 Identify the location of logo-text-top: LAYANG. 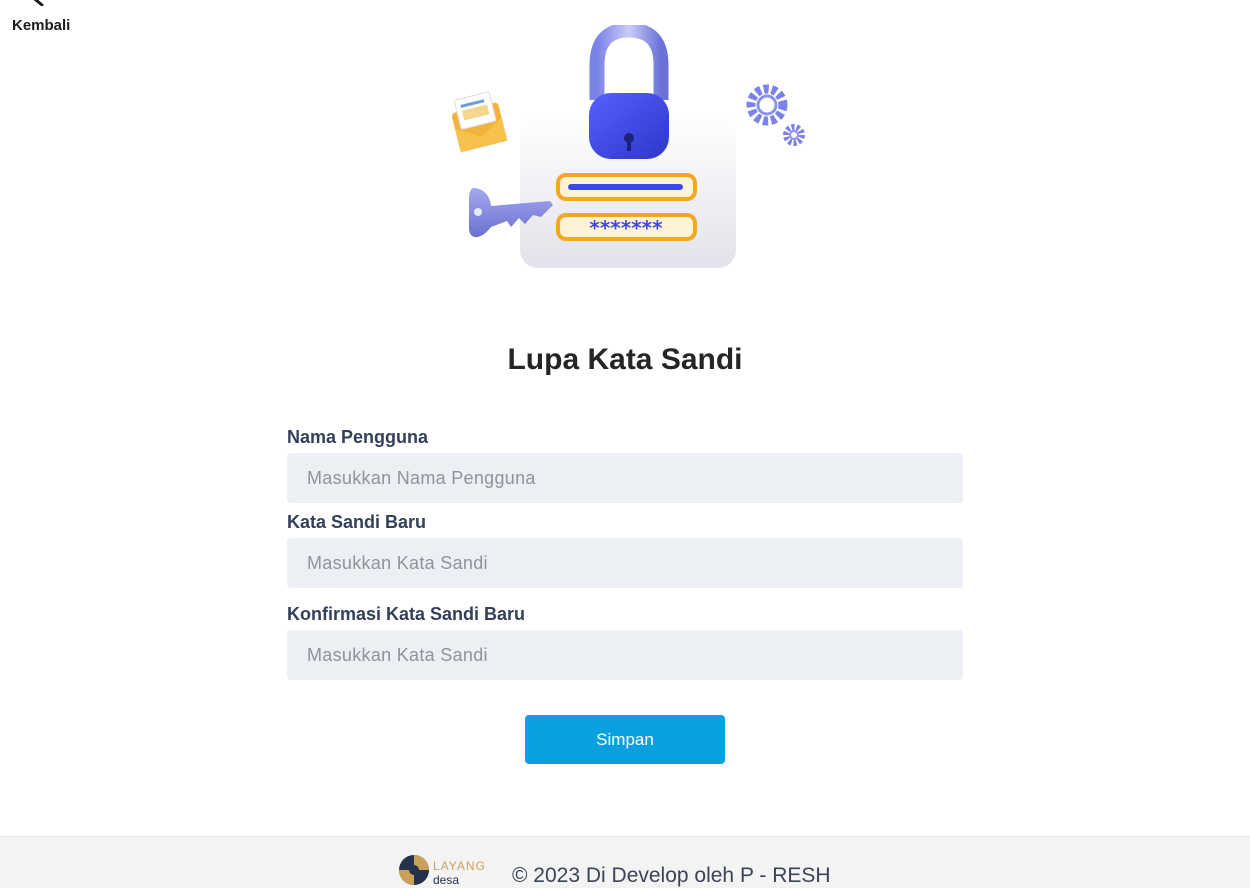
(459, 866).